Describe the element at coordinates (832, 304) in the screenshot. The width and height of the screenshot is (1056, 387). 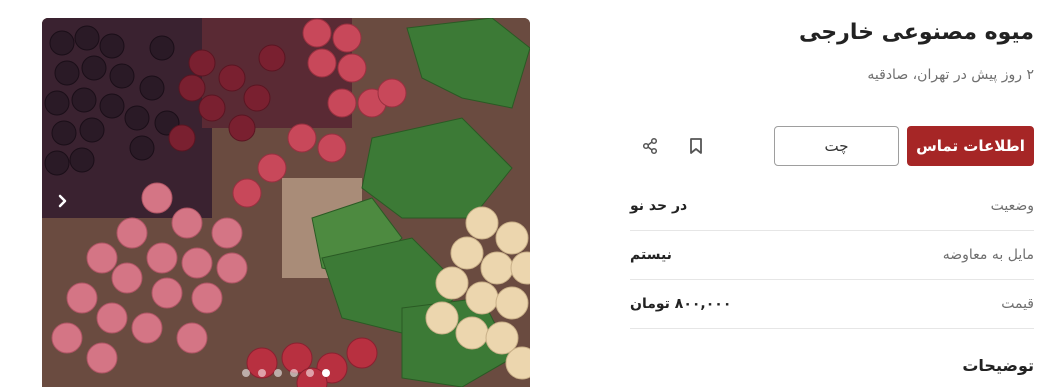
I see `detail-row-price: قیمت ۸۰۰,۰۰۰ تومان` at that location.